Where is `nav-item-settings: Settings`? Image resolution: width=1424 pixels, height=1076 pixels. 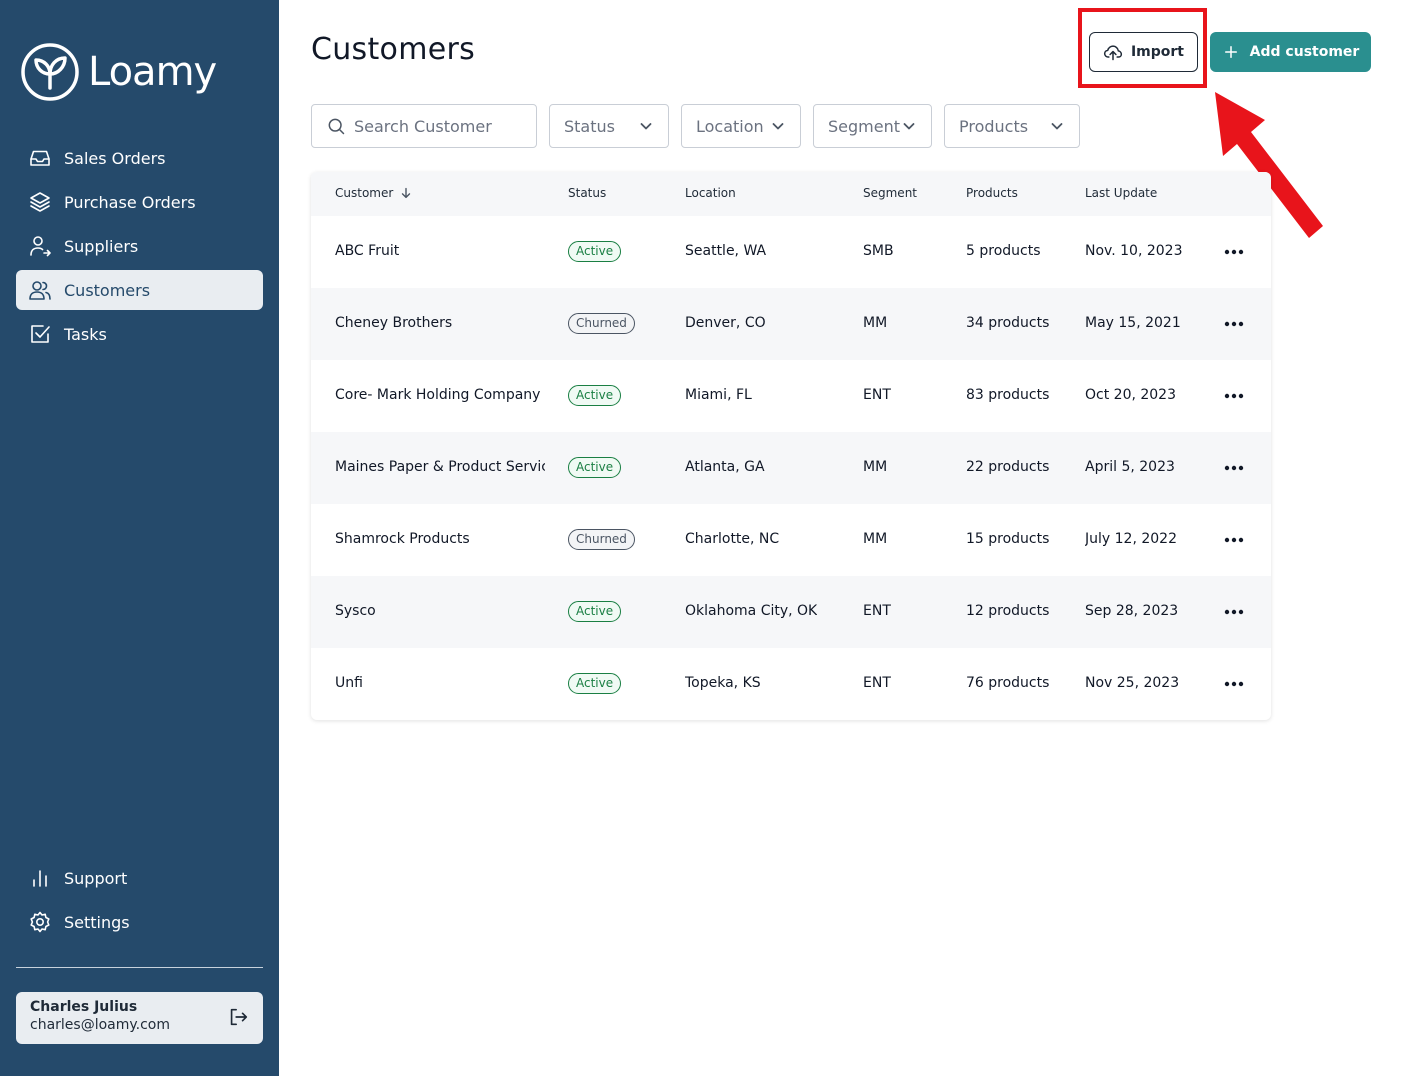 nav-item-settings: Settings is located at coordinates (139, 922).